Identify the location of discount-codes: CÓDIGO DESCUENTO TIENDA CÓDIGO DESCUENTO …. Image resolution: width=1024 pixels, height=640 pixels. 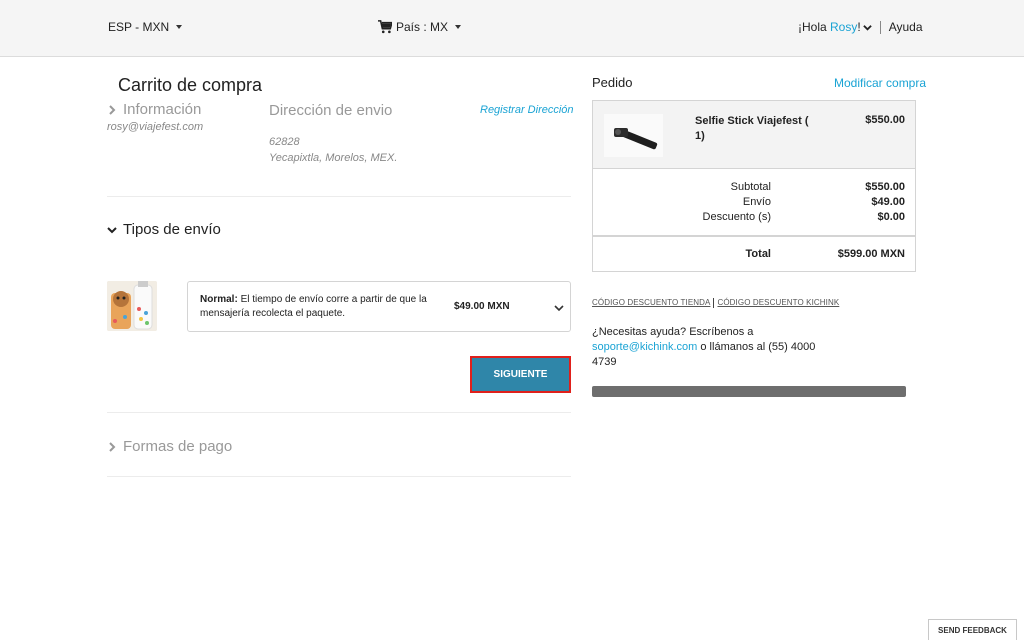
(715, 303).